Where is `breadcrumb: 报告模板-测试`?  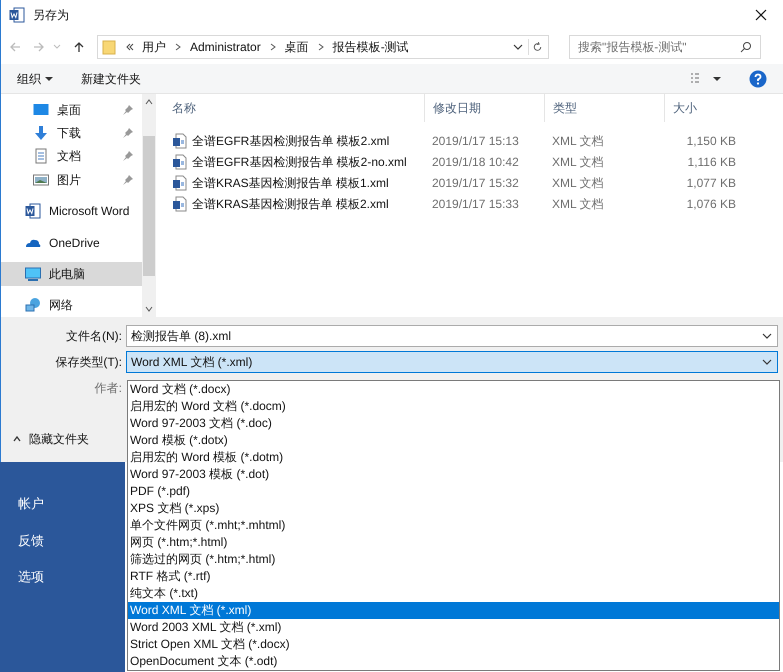 breadcrumb: 报告模板-测试 is located at coordinates (370, 47).